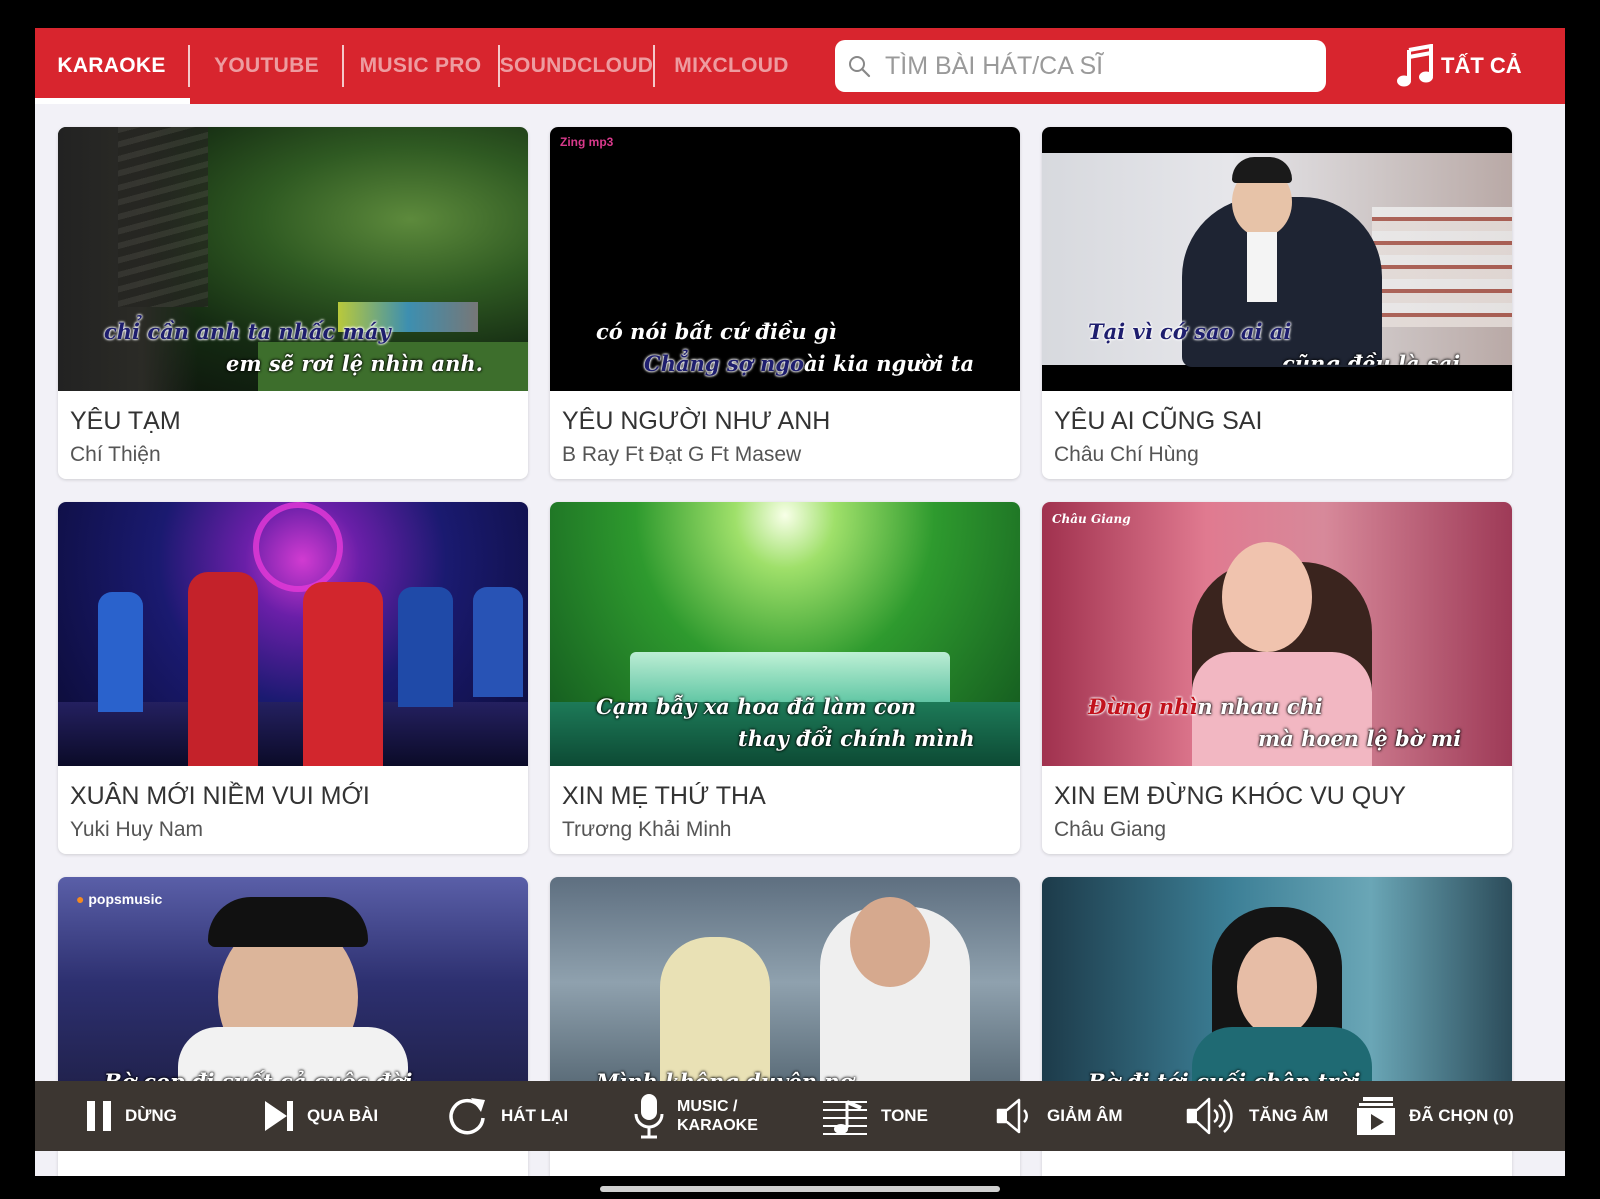 The width and height of the screenshot is (1600, 1199). Describe the element at coordinates (1095, 66) in the screenshot. I see `search-input` at that location.